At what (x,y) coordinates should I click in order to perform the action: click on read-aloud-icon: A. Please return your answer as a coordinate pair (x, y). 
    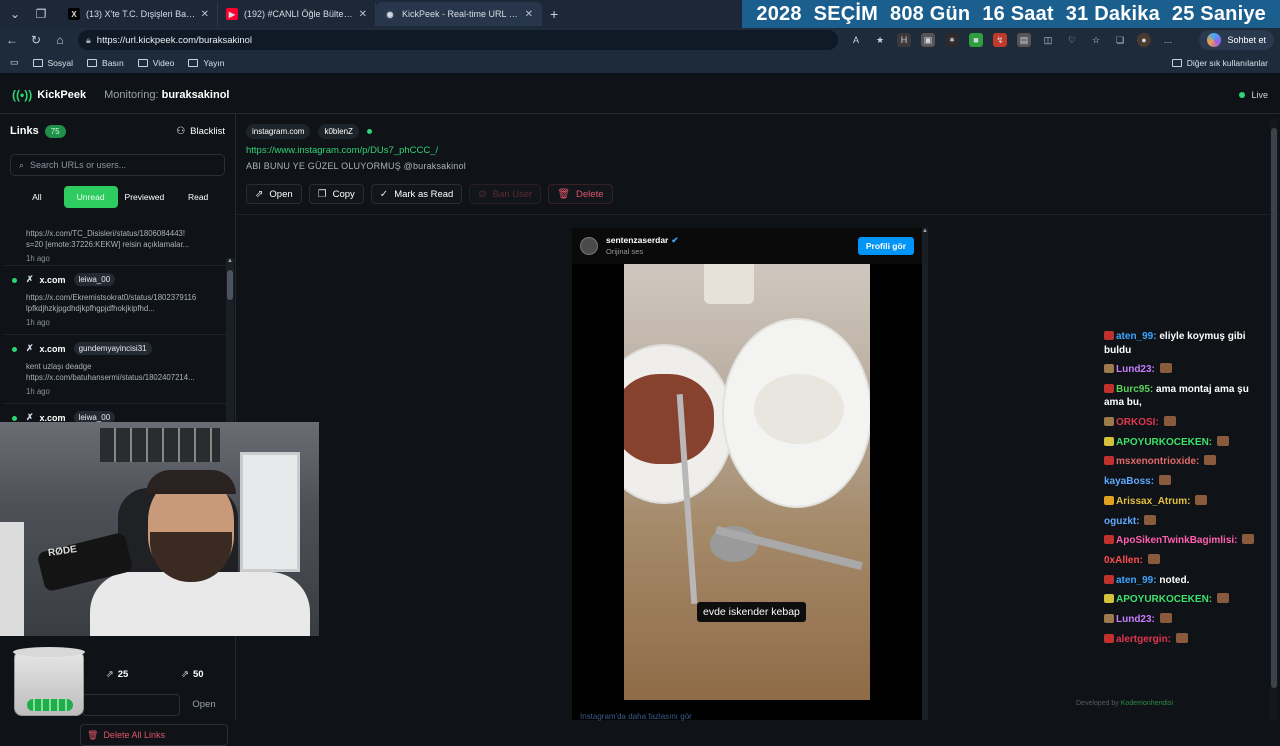
    Looking at the image, I should click on (856, 40).